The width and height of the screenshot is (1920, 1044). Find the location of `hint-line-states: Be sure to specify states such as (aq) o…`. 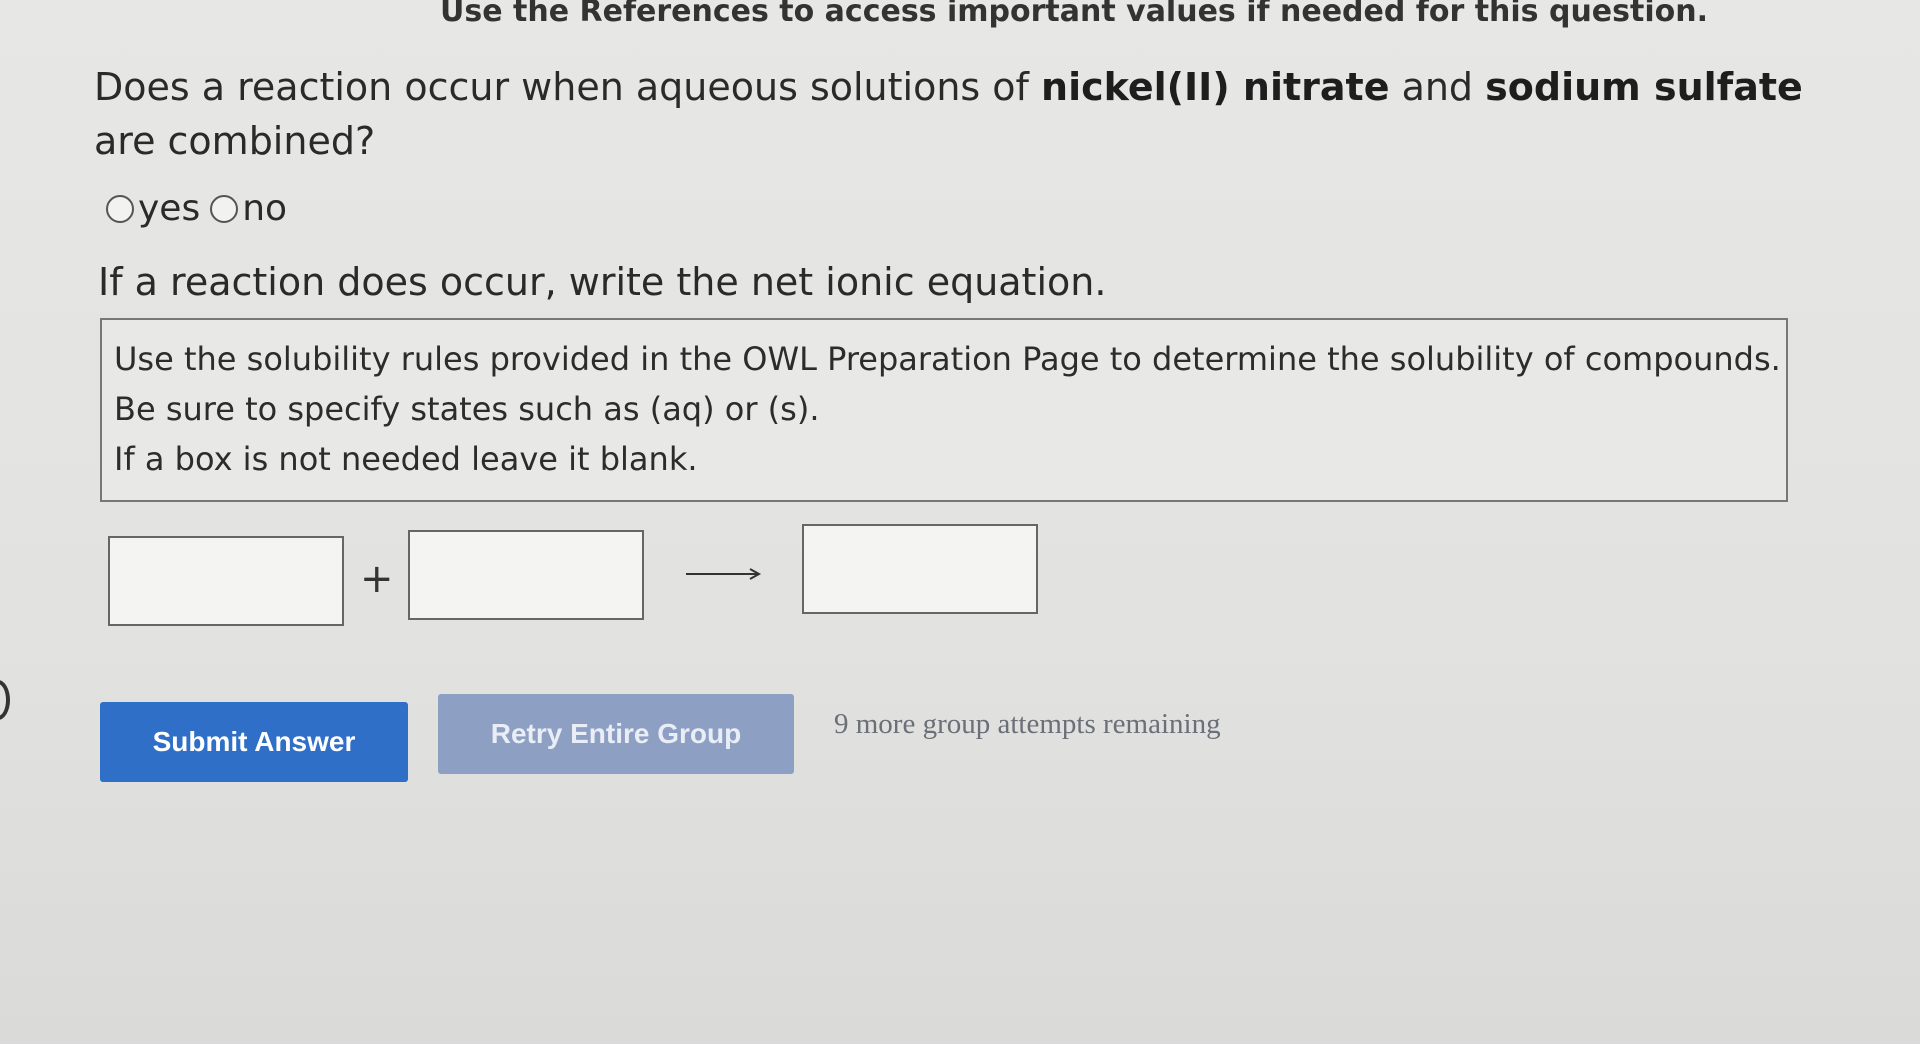

hint-line-states: Be sure to specify states such as (aq) o… is located at coordinates (467, 409).